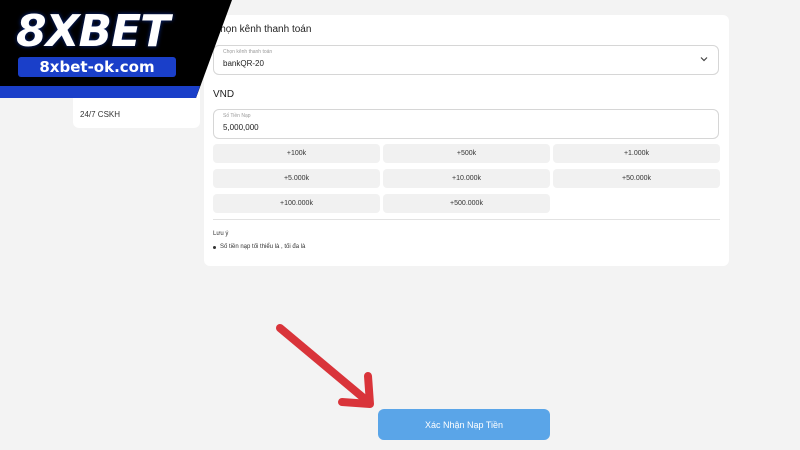  I want to click on quick-amount-button: +1.000k, so click(636, 153).